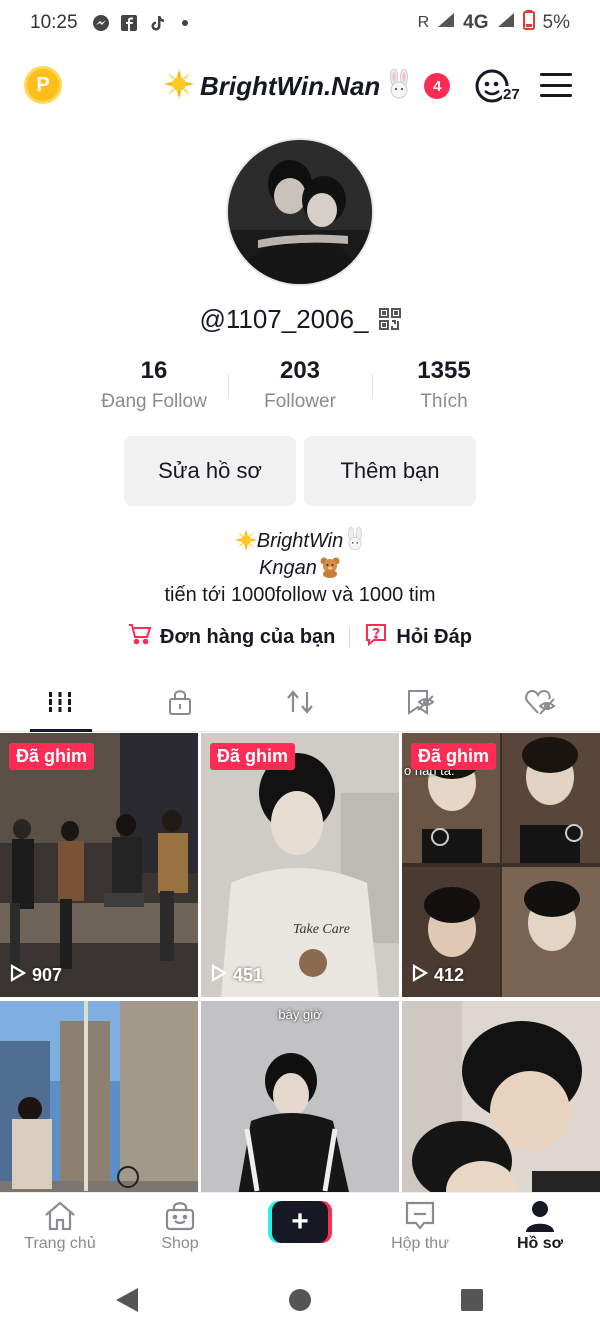 The height and width of the screenshot is (1333, 600). I want to click on saved-icon, so click(420, 704).